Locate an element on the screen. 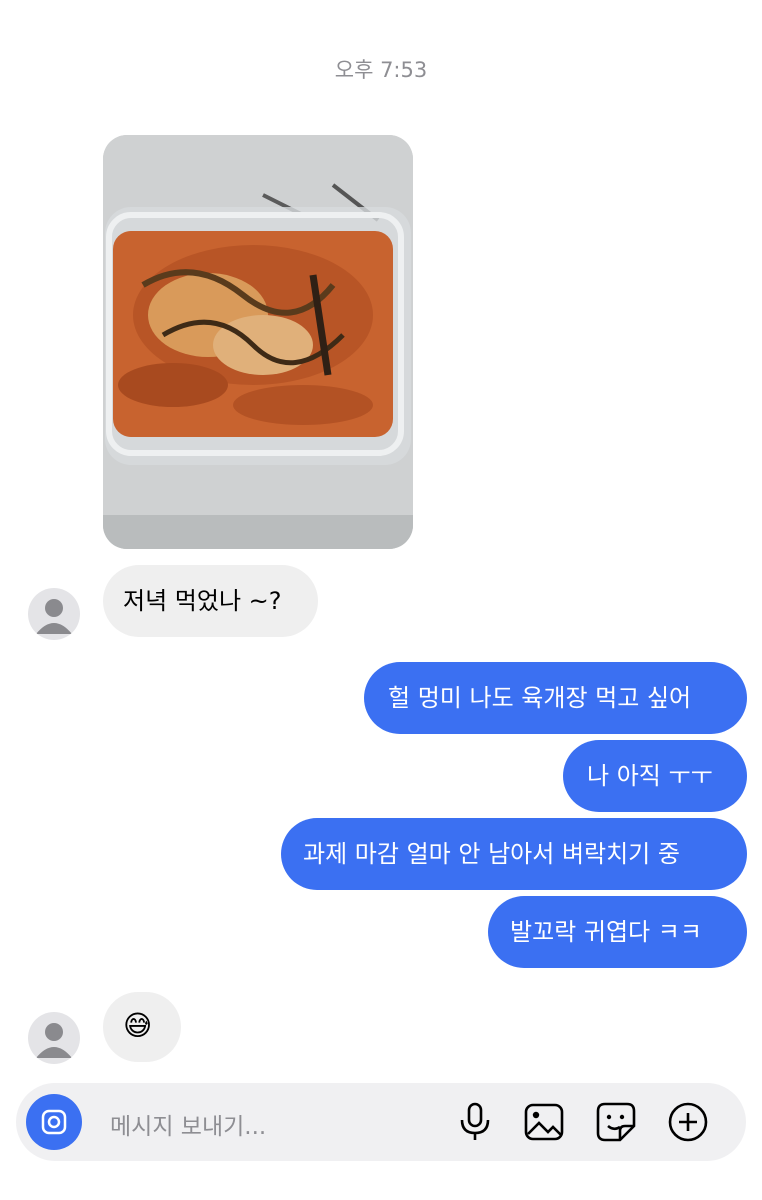  gallery-button is located at coordinates (544, 1122).